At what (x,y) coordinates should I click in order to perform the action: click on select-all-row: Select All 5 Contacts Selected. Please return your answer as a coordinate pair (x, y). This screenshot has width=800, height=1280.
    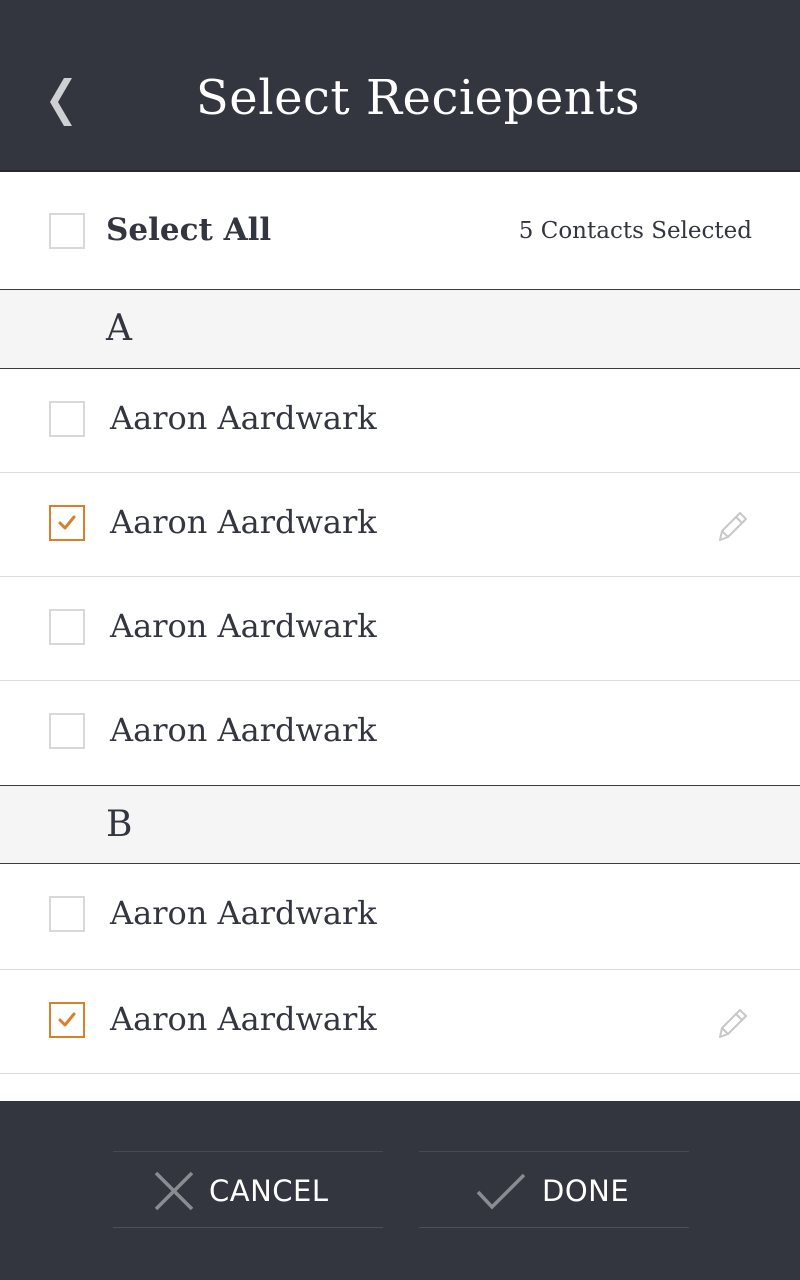
    Looking at the image, I should click on (400, 231).